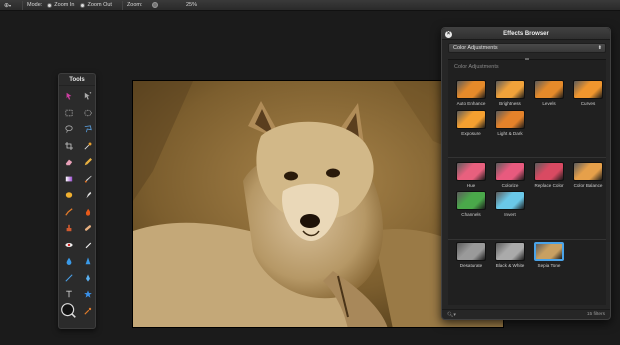  I want to click on text-icon, so click(68, 294).